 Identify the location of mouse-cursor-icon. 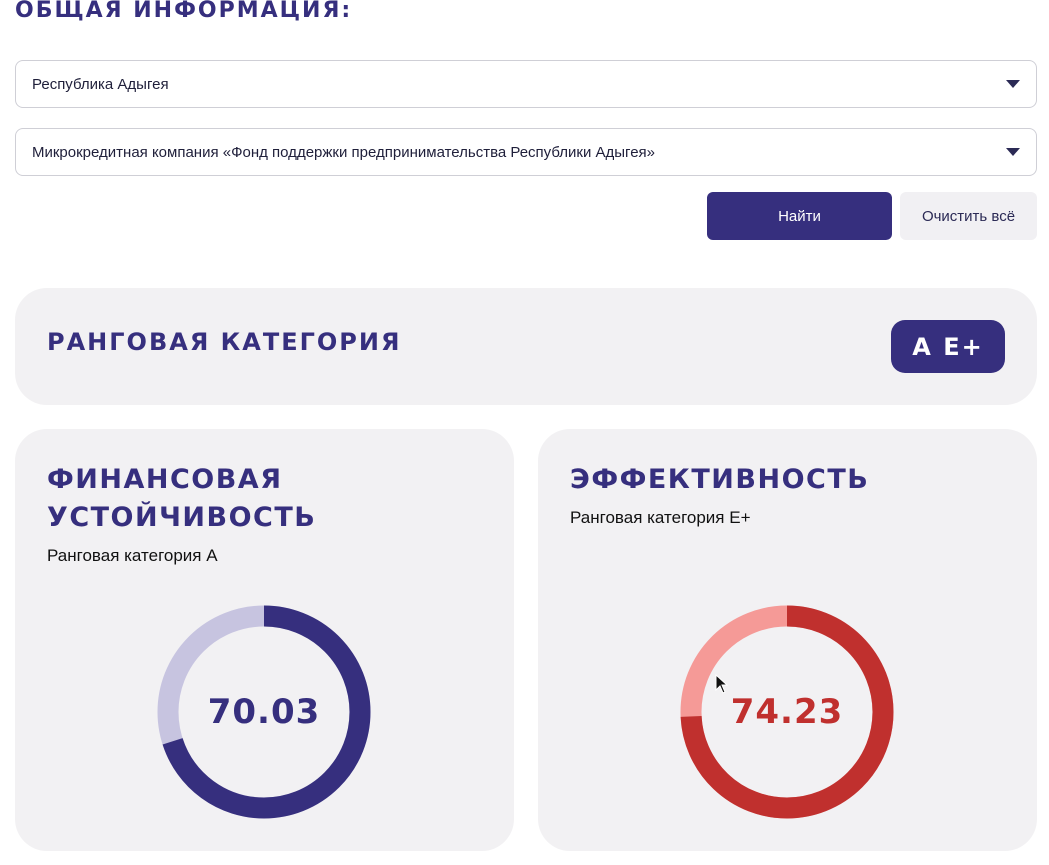
(722, 684).